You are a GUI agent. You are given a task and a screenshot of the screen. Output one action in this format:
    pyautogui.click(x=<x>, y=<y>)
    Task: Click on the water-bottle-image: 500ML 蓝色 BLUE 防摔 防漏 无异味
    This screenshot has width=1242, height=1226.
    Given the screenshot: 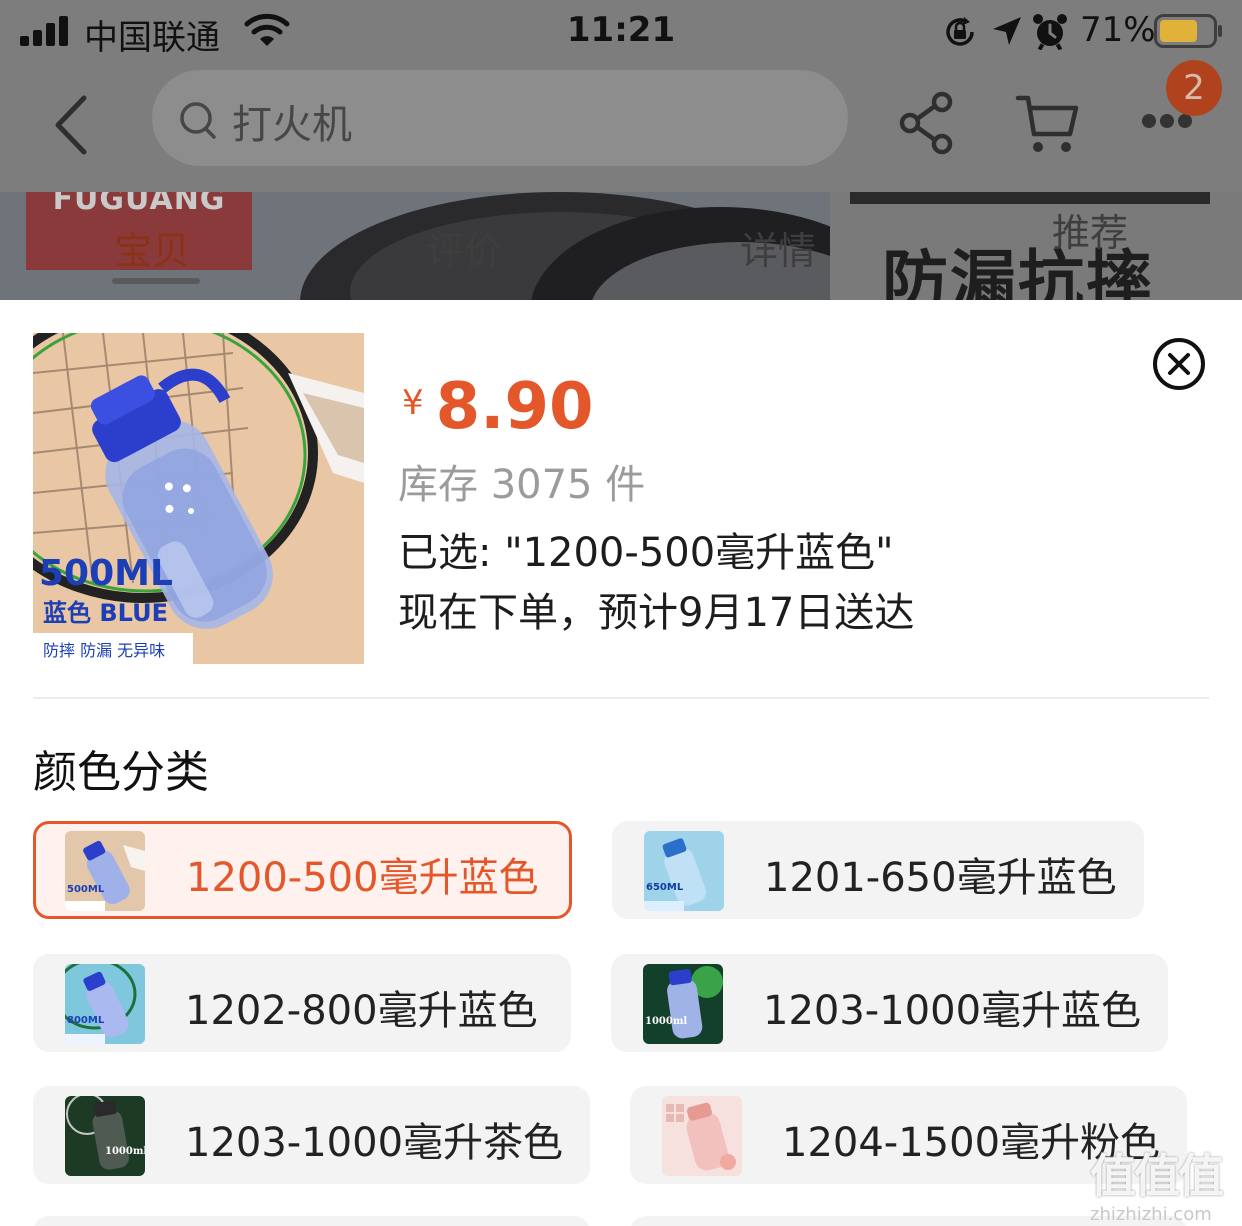 What is the action you would take?
    pyautogui.click(x=198, y=498)
    